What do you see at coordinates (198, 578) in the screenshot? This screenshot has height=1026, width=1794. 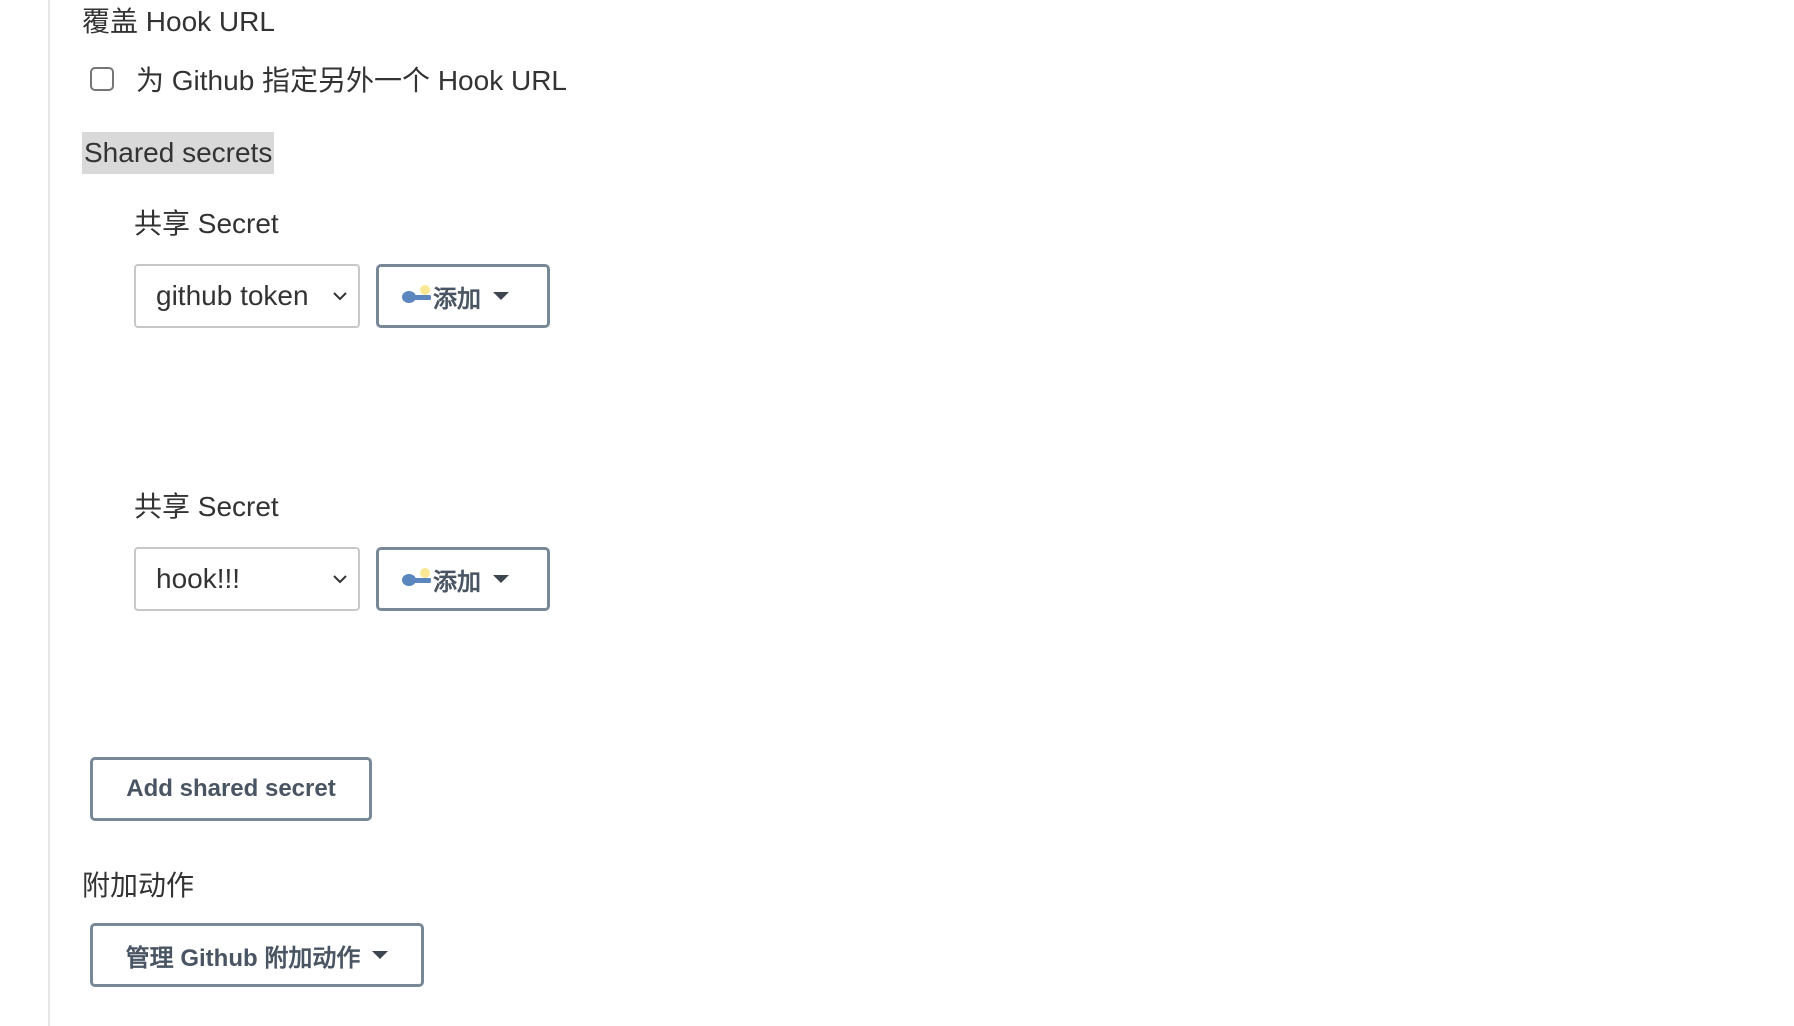 I see `shared-secret-select-value: hook!!!` at bounding box center [198, 578].